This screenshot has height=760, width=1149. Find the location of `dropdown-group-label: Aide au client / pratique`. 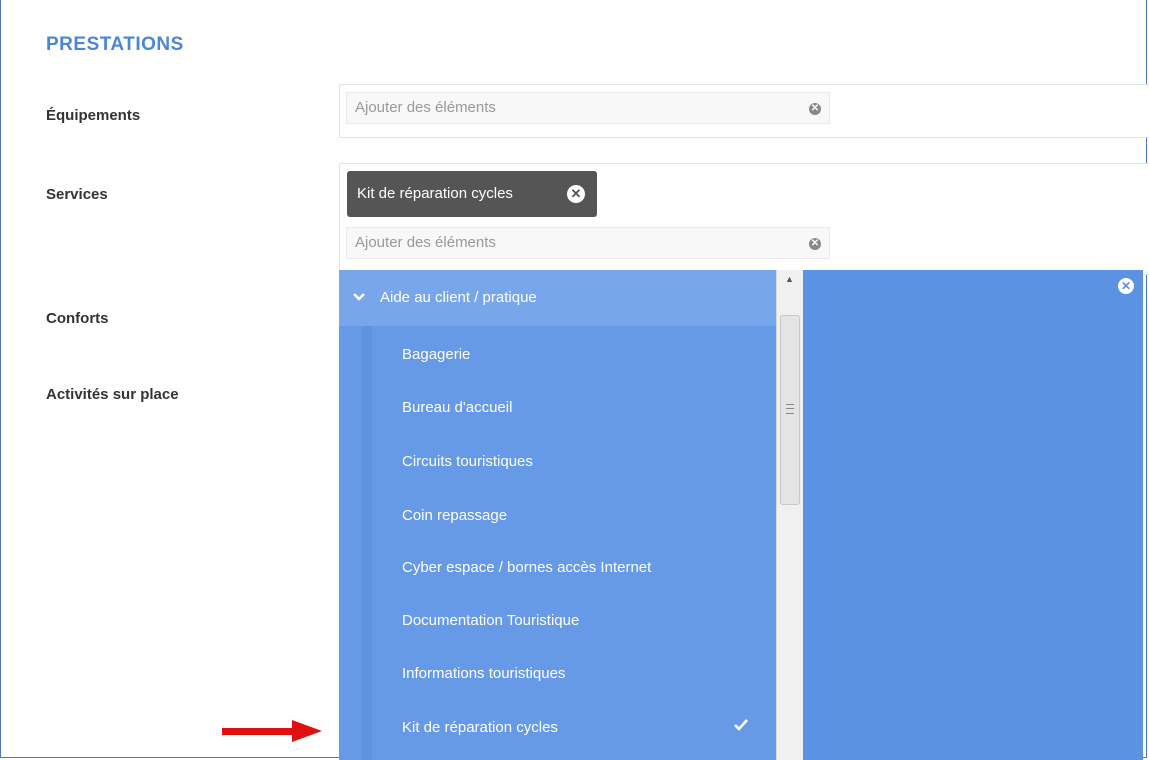

dropdown-group-label: Aide au client / pratique is located at coordinates (458, 297).